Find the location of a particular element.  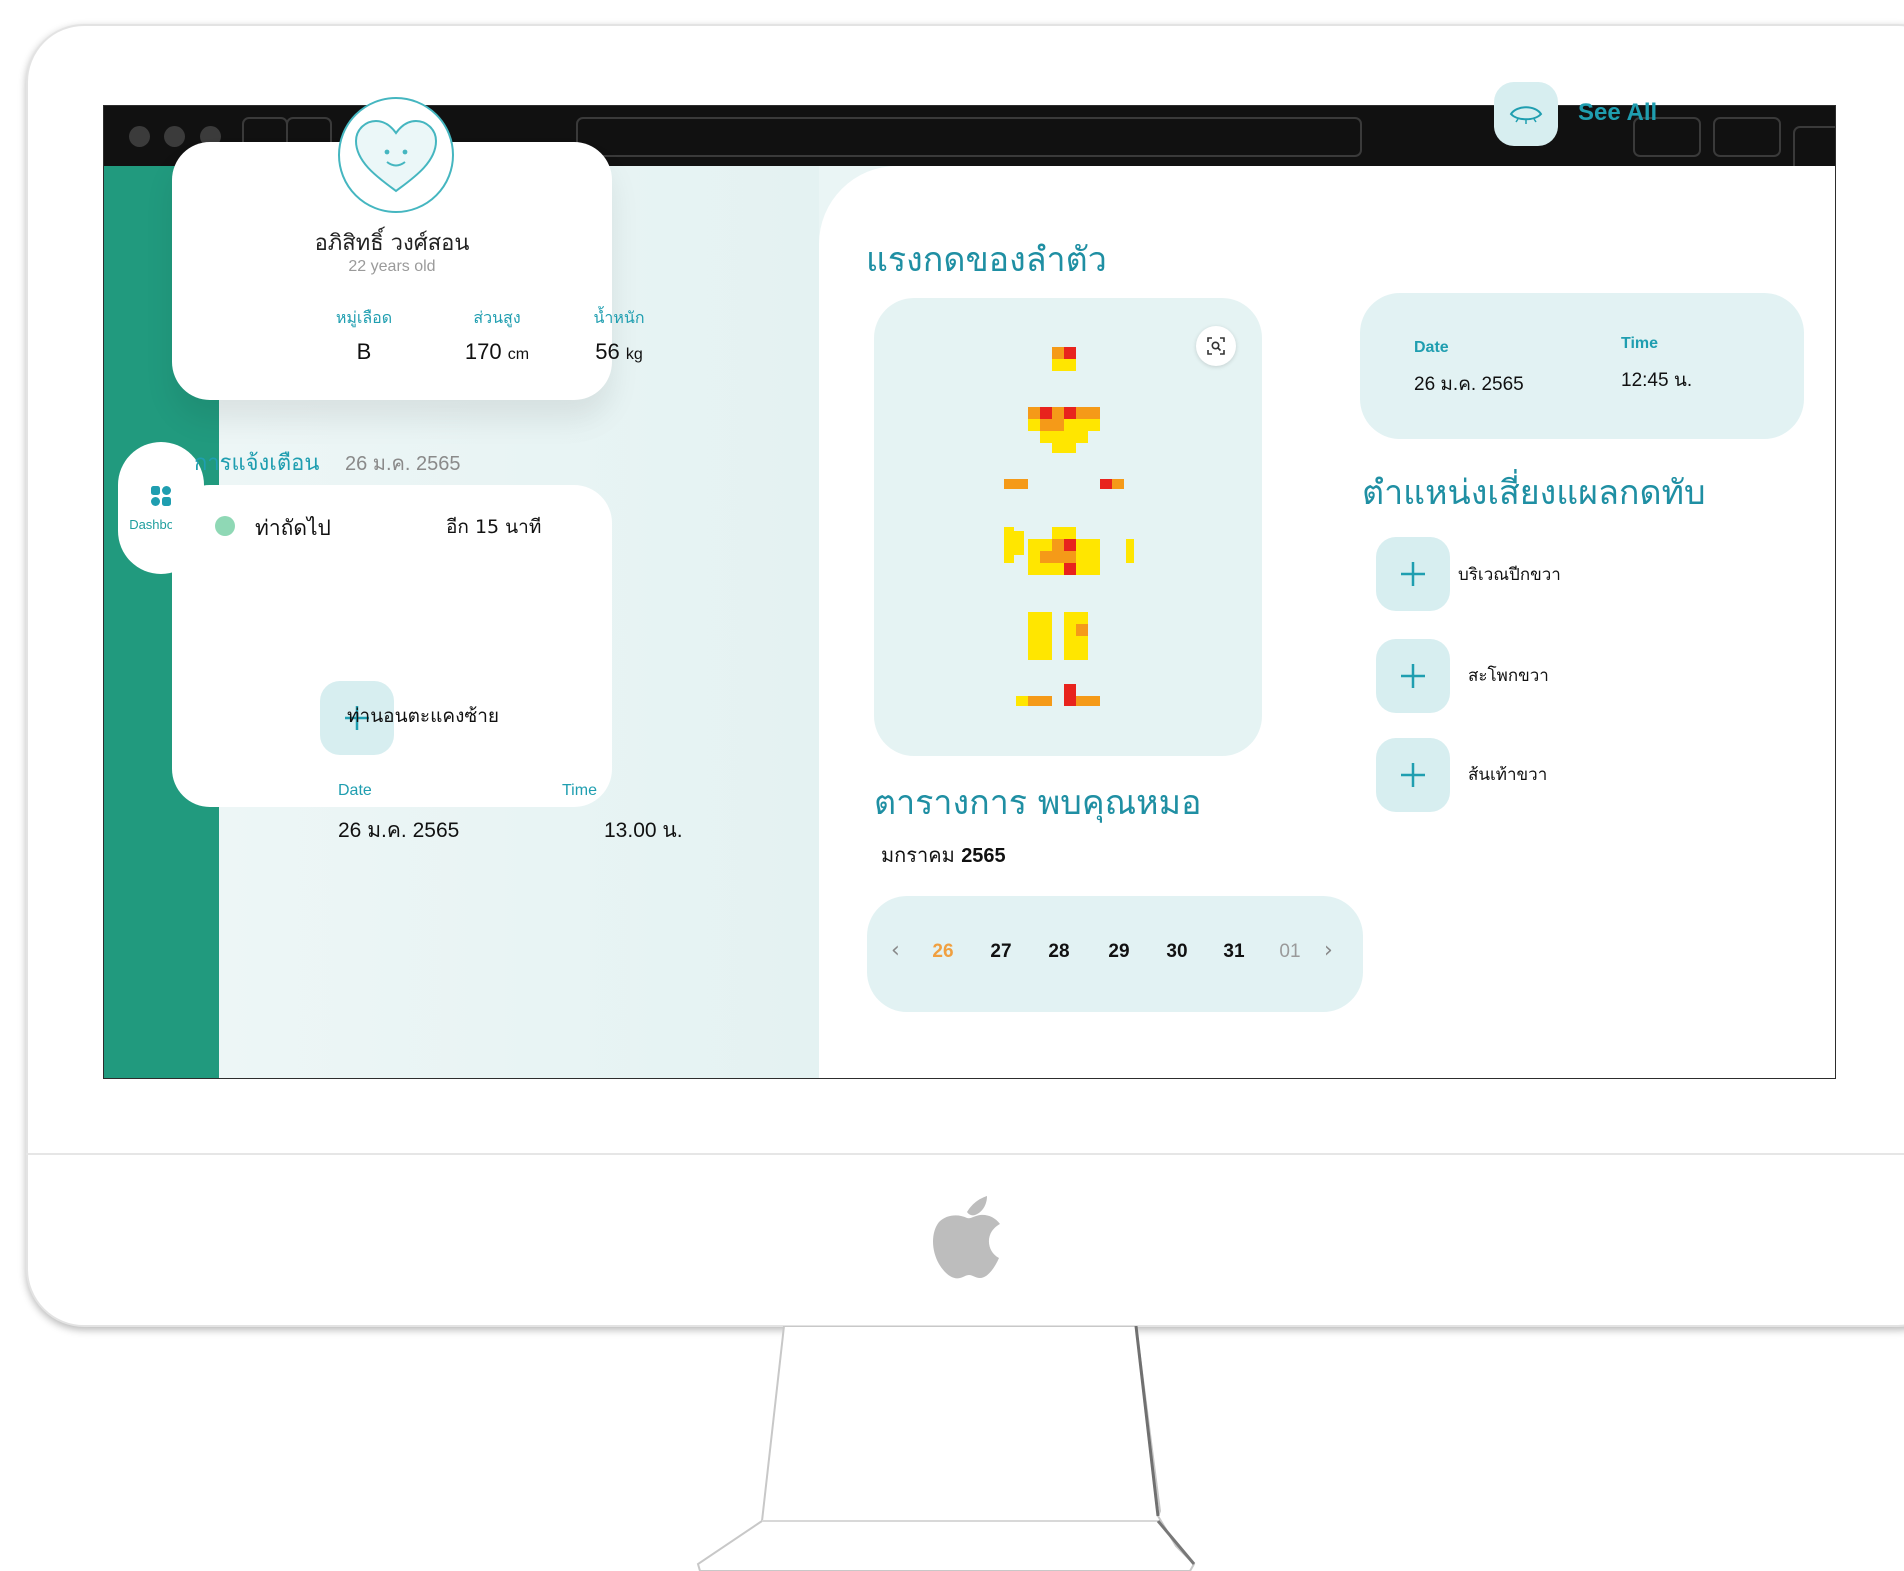

schedule-month: มกราคม 2565 is located at coordinates (943, 855).